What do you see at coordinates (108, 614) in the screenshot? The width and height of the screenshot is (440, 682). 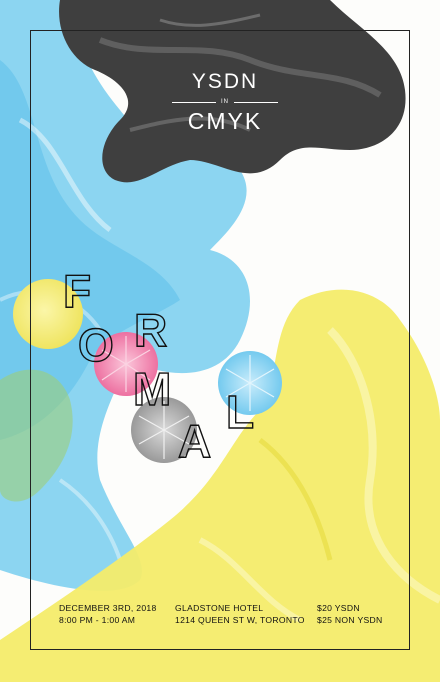 I see `event-datetime: DECEMBER 3RD, 2018 8:00 PM - 1:00 AM` at bounding box center [108, 614].